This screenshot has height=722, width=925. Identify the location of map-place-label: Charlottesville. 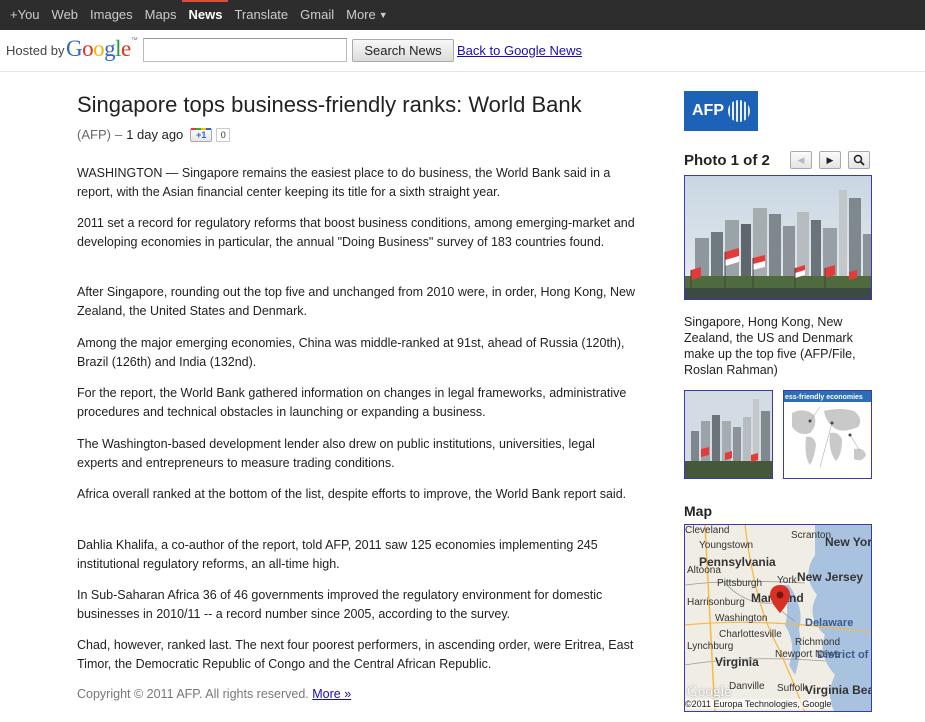
(750, 634).